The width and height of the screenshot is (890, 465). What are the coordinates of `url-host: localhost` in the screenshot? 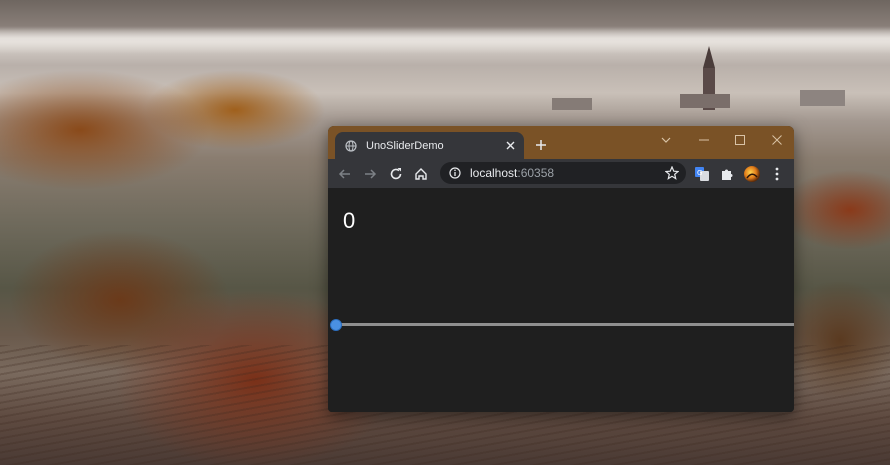 It's located at (494, 173).